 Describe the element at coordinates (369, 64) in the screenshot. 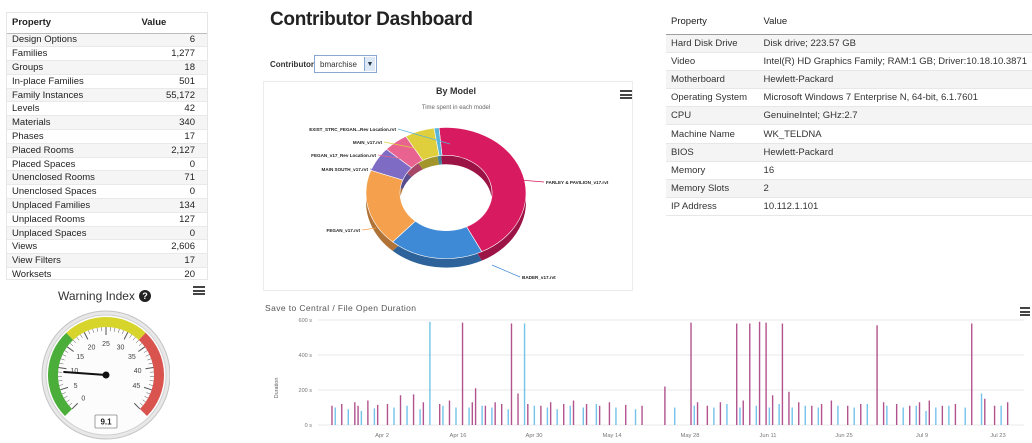

I see `chevron-down-icon: ▼` at that location.